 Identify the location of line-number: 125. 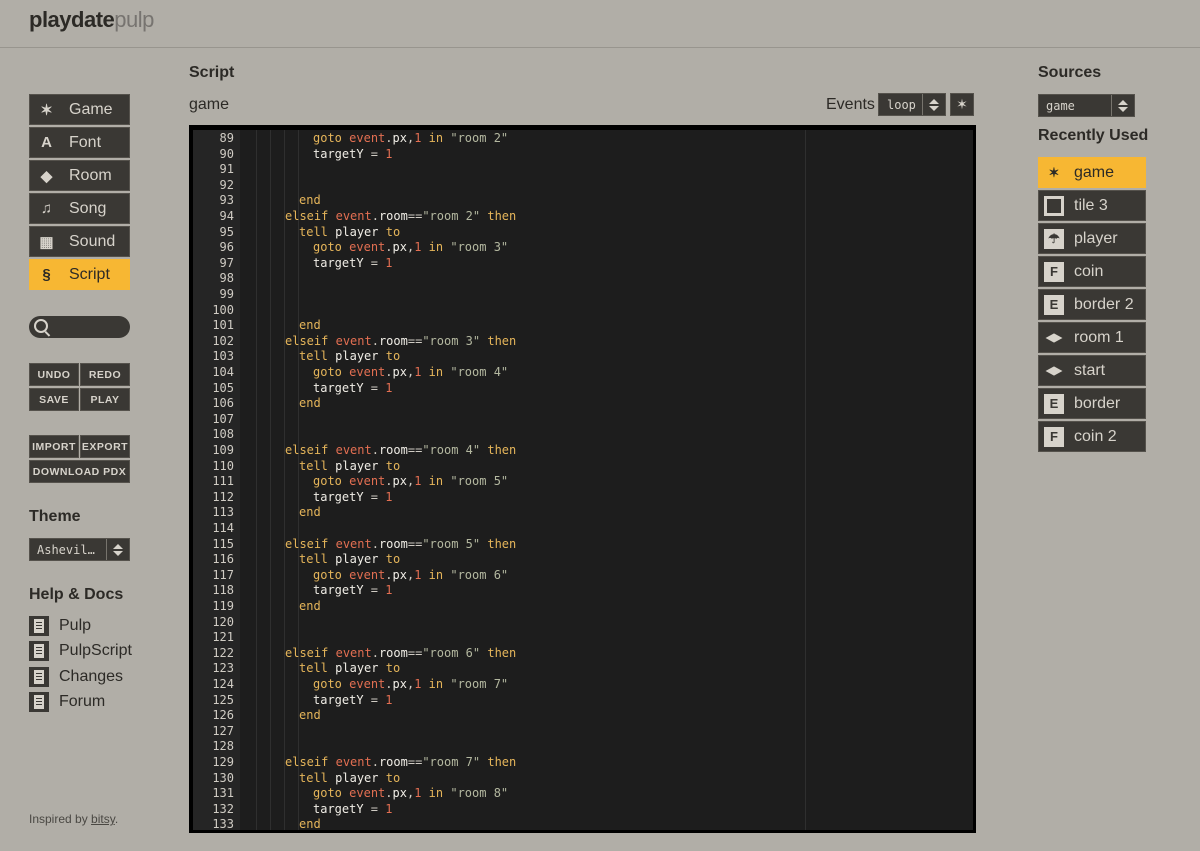
(223, 699).